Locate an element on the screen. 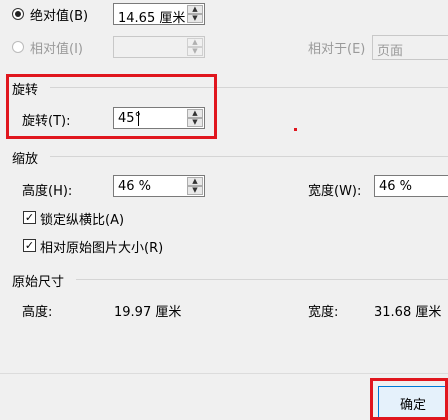  rotation-highlight-box is located at coordinates (111, 106).